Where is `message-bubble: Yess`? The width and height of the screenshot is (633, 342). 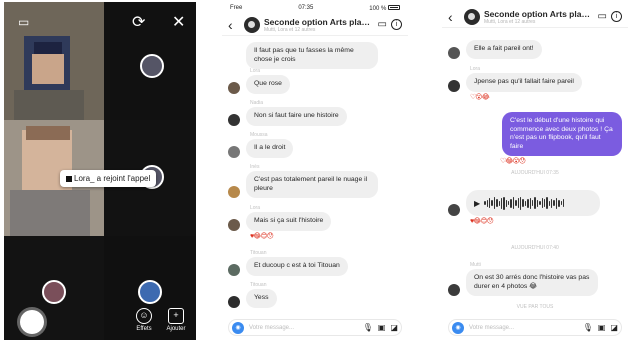 message-bubble: Yess is located at coordinates (261, 298).